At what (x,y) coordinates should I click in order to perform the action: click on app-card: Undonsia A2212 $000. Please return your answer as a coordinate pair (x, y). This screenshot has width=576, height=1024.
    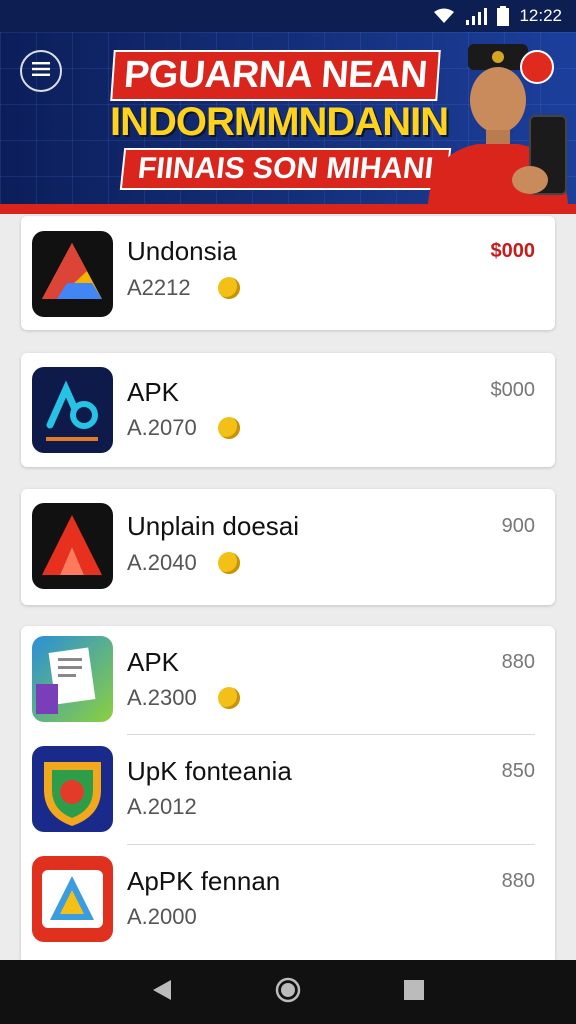
    Looking at the image, I should click on (288, 273).